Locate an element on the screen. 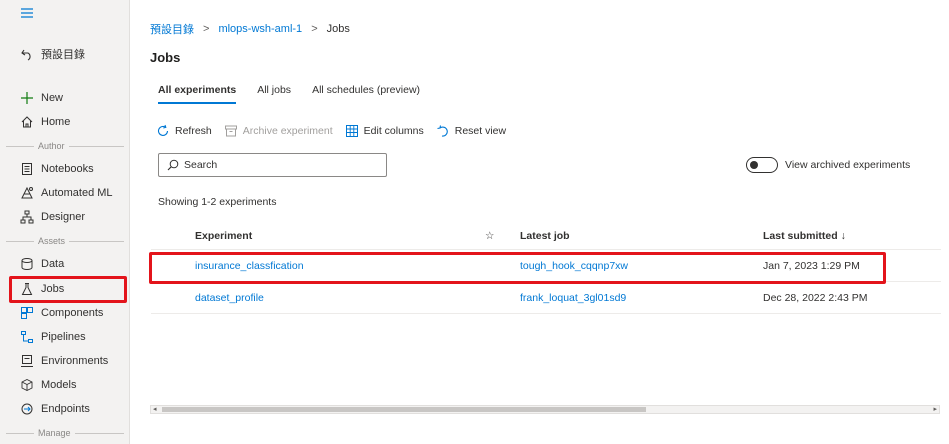 The width and height of the screenshot is (949, 444). section-assets-label: Assets is located at coordinates (52, 241).